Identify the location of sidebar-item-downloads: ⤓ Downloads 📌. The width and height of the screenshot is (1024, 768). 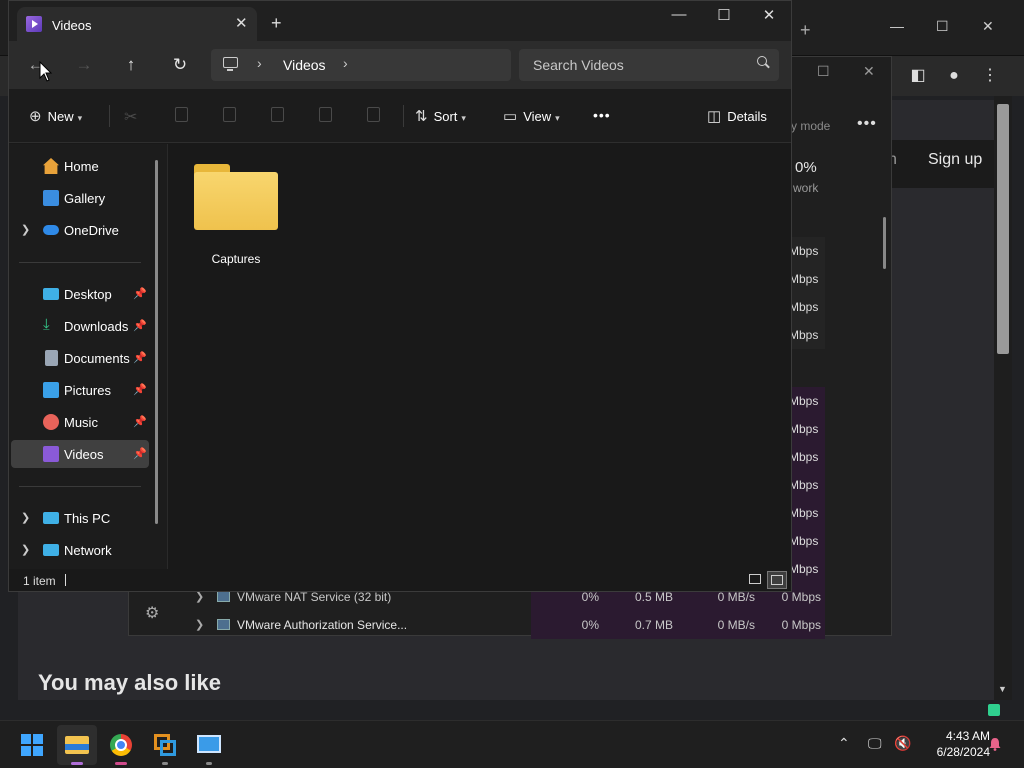
(80, 326).